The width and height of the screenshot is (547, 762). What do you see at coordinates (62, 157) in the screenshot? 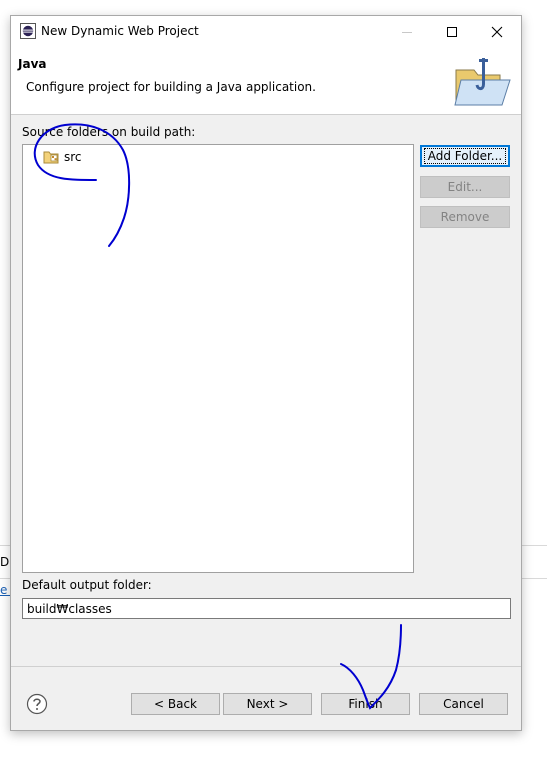
I see `tree-item-src: src` at bounding box center [62, 157].